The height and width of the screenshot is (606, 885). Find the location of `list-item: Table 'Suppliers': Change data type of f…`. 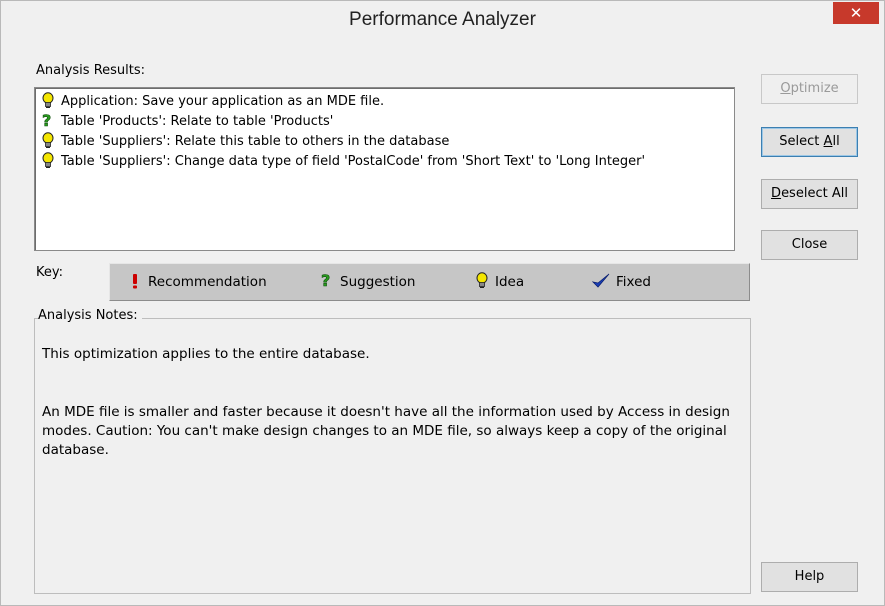

list-item: Table 'Suppliers': Change data type of f… is located at coordinates (343, 161).